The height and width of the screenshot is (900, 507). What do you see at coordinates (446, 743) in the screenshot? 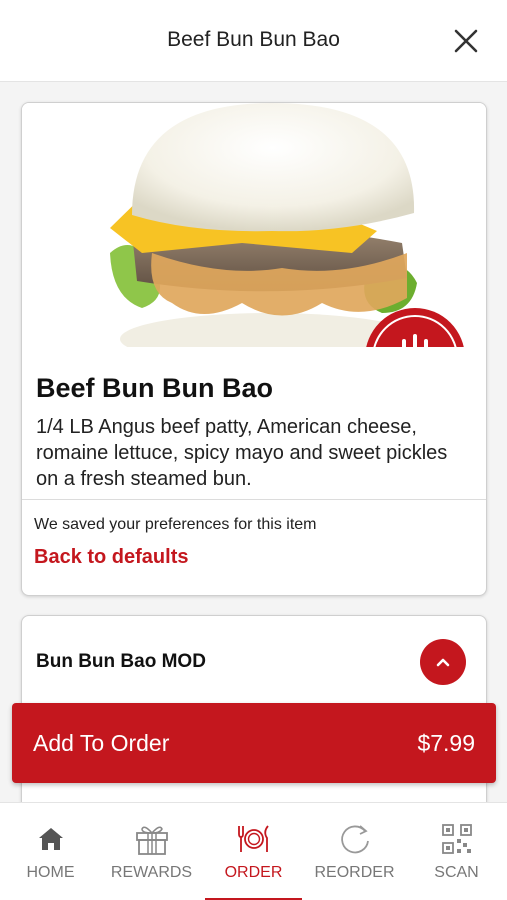
I see `order-price: $7.99` at bounding box center [446, 743].